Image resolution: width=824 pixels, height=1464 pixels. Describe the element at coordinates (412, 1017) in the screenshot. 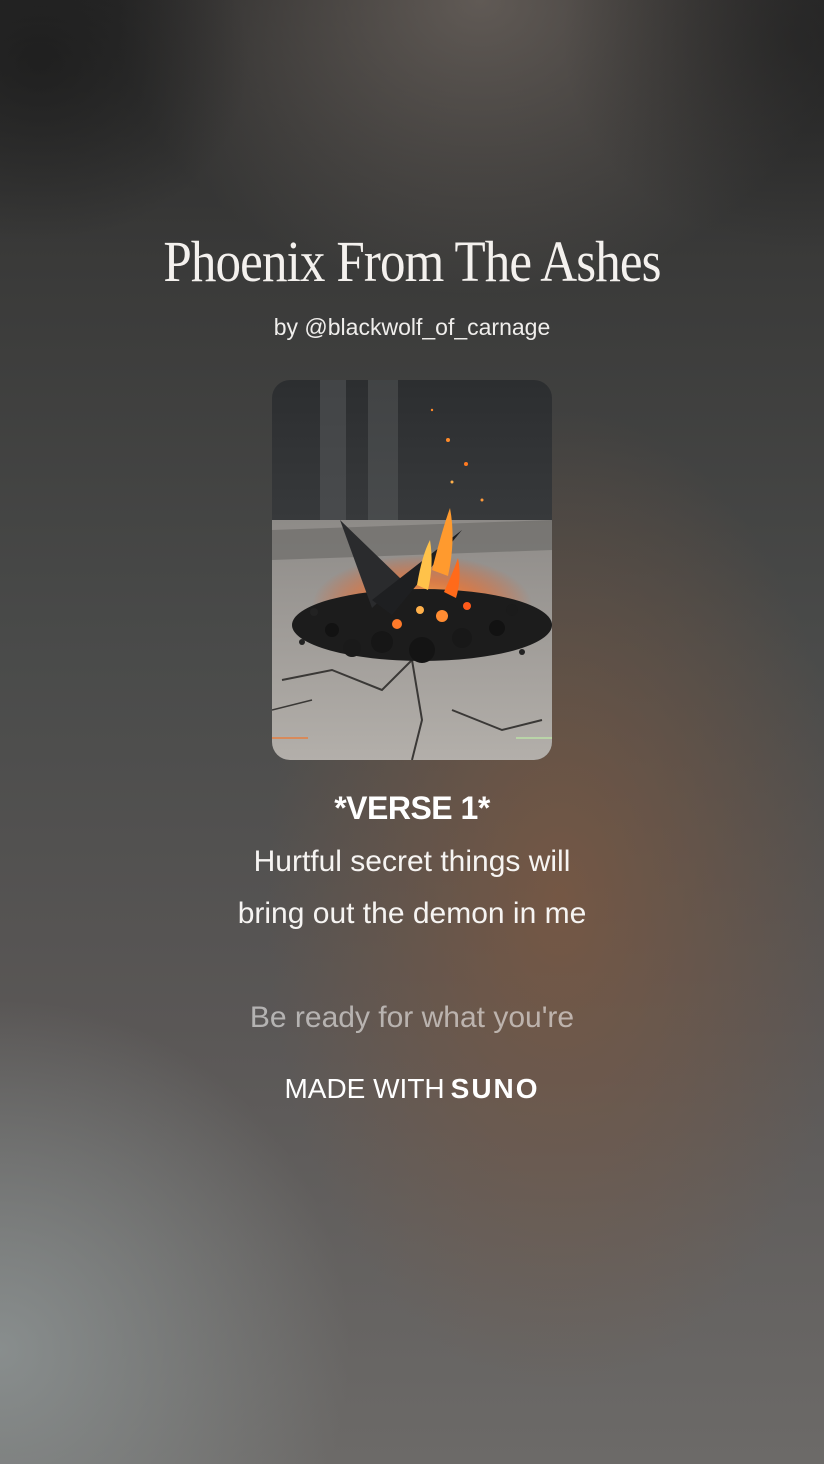

I see `lyric-line-next: Be ready for what you're` at that location.